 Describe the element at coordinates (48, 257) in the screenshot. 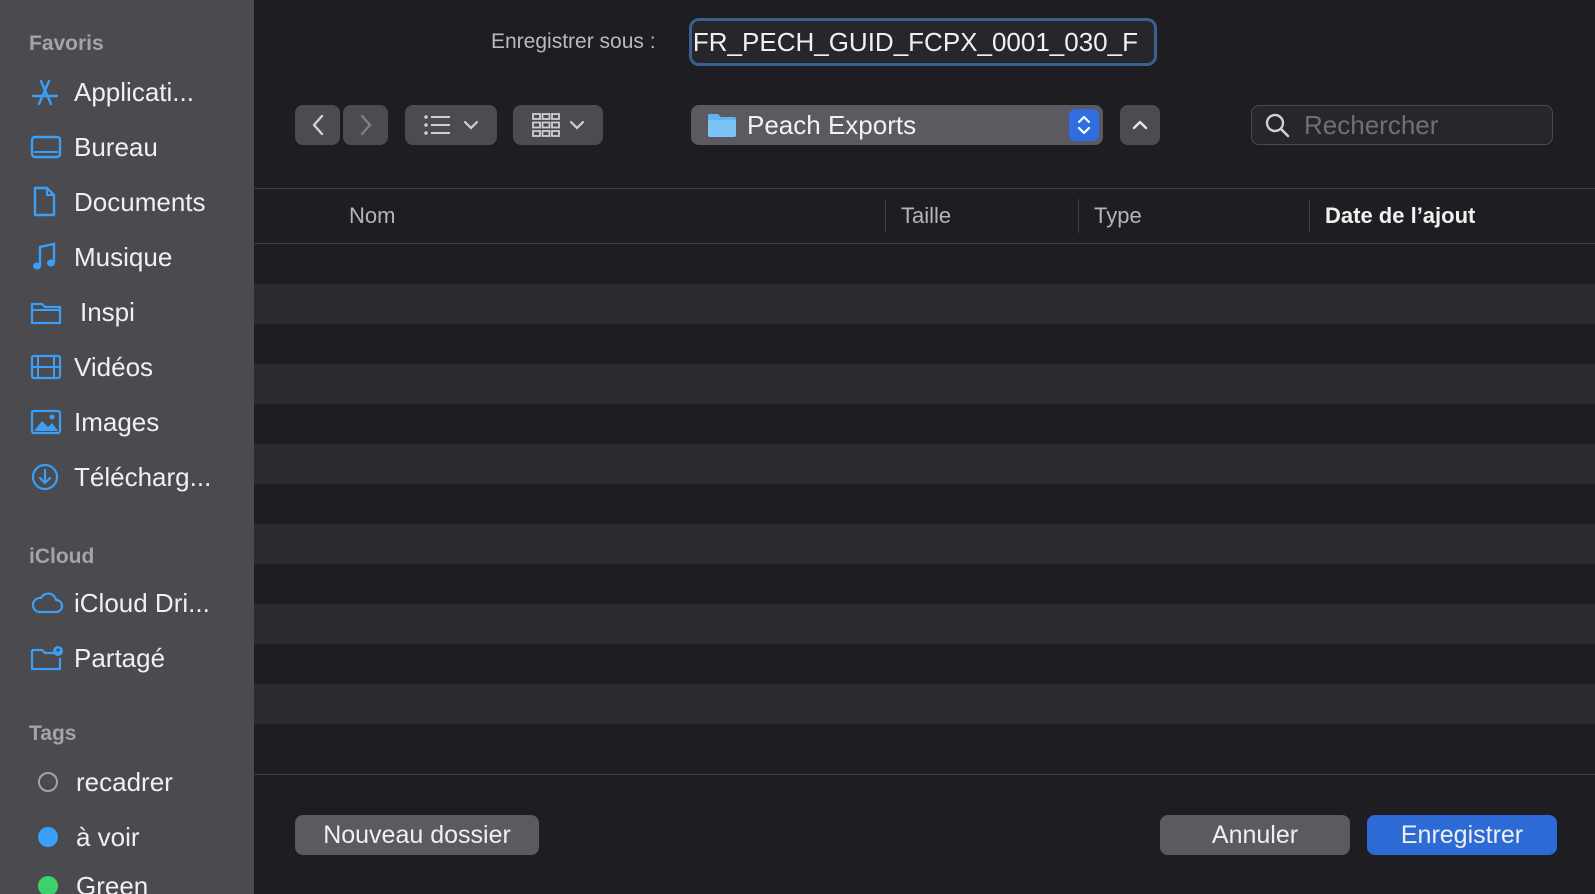

I see `music-icon` at that location.